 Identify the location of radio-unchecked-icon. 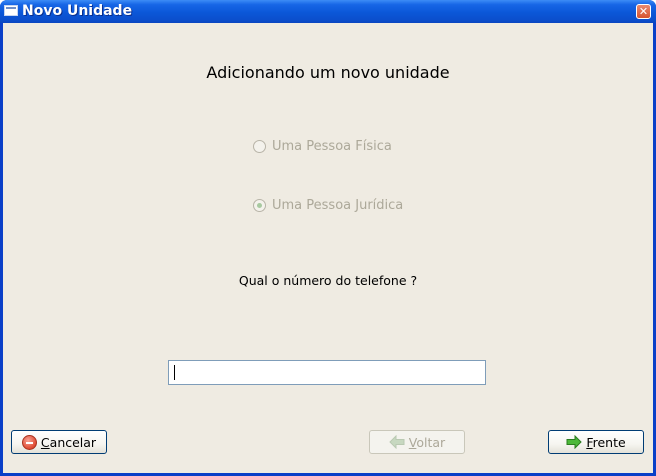
(259, 146).